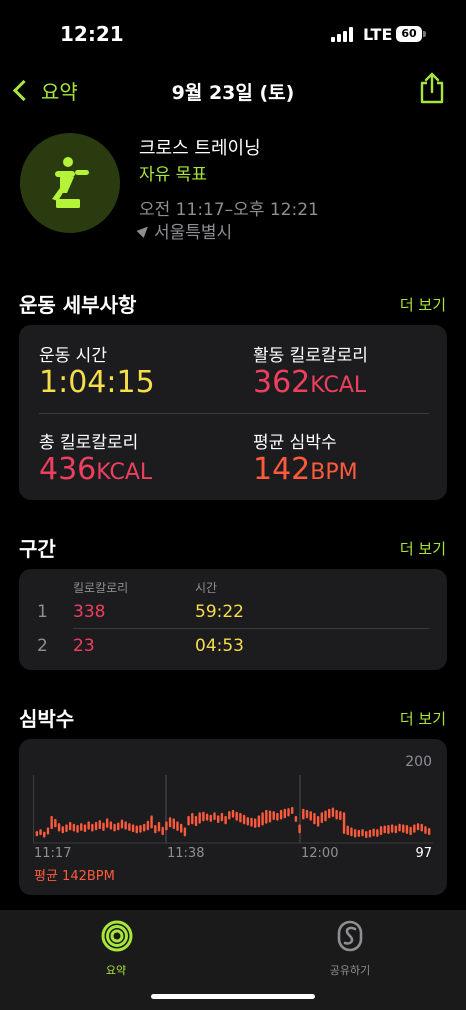  Describe the element at coordinates (101, 588) in the screenshot. I see `segments-col-cal: 킬로칼로리` at that location.